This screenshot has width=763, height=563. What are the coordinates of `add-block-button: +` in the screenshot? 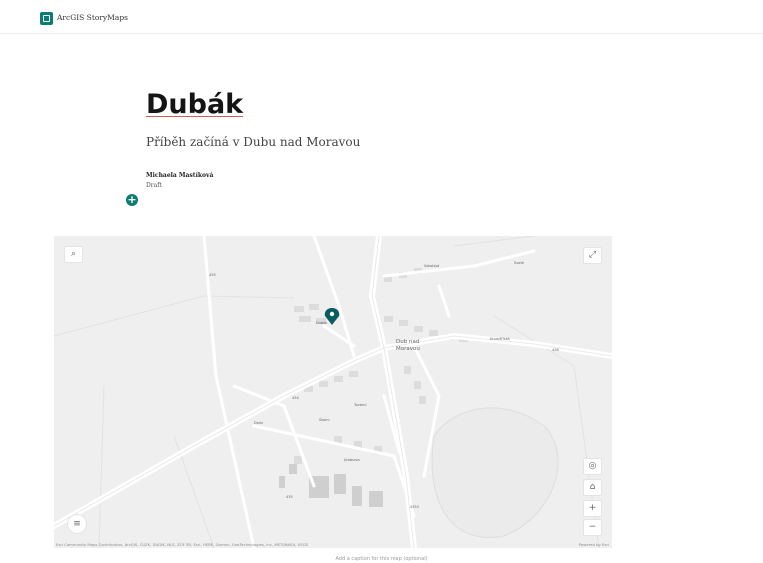 It's located at (132, 200).